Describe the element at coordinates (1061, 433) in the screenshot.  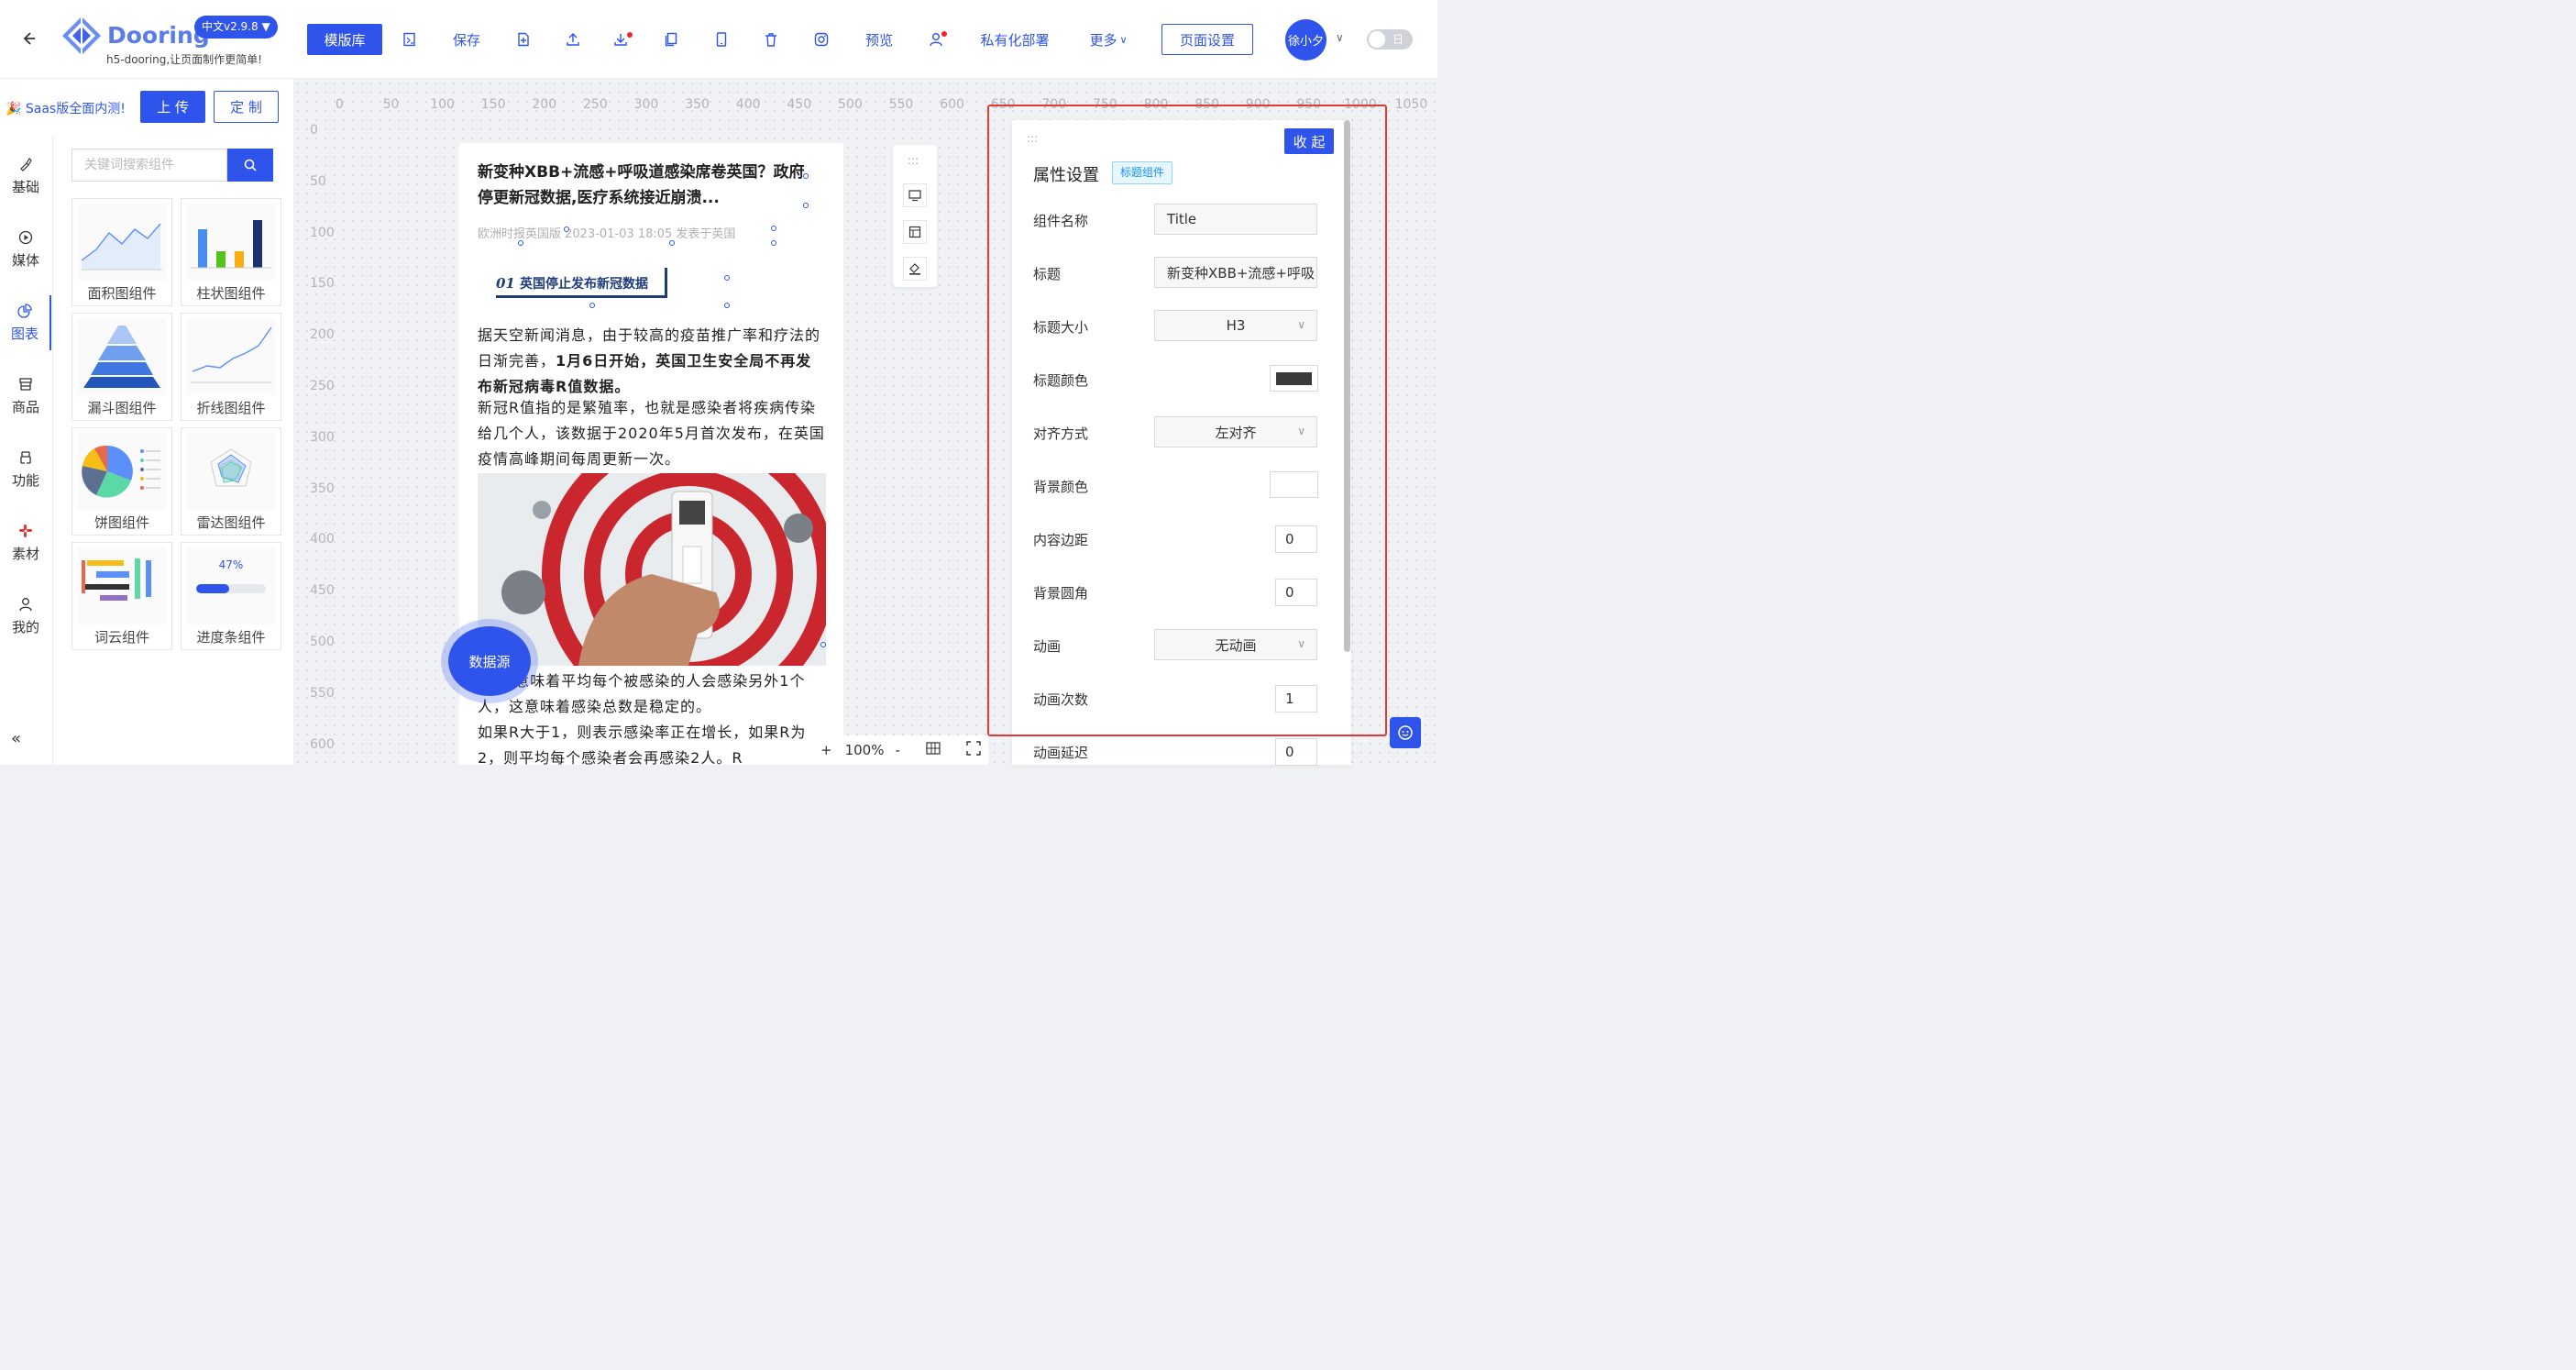
I see `field-label: 对齐方式` at that location.